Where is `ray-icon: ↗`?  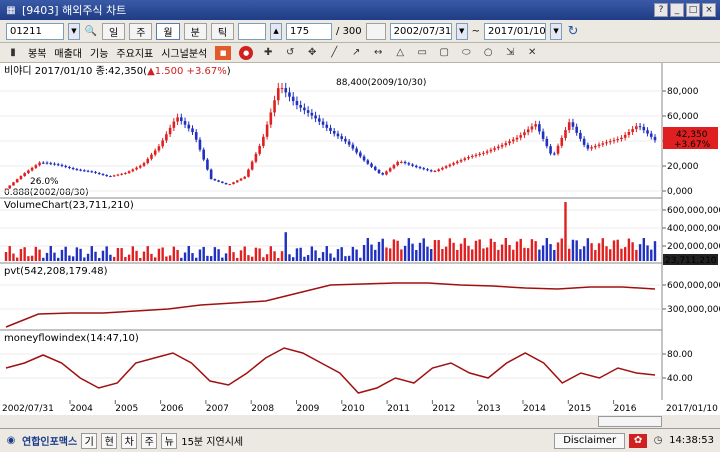 ray-icon: ↗ is located at coordinates (356, 53).